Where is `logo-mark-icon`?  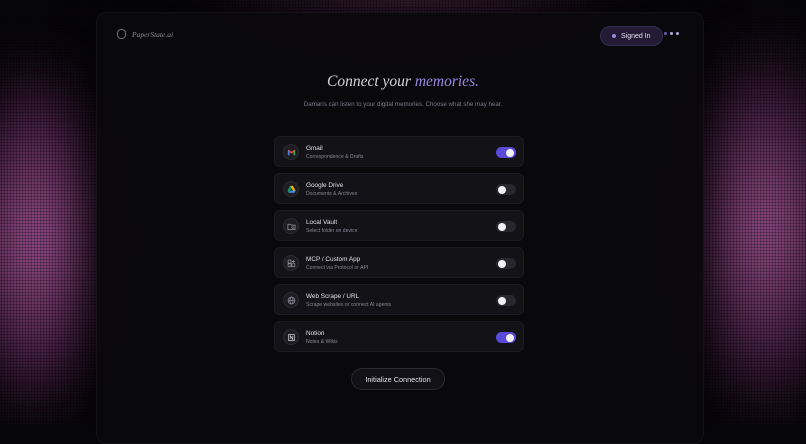 logo-mark-icon is located at coordinates (121, 34).